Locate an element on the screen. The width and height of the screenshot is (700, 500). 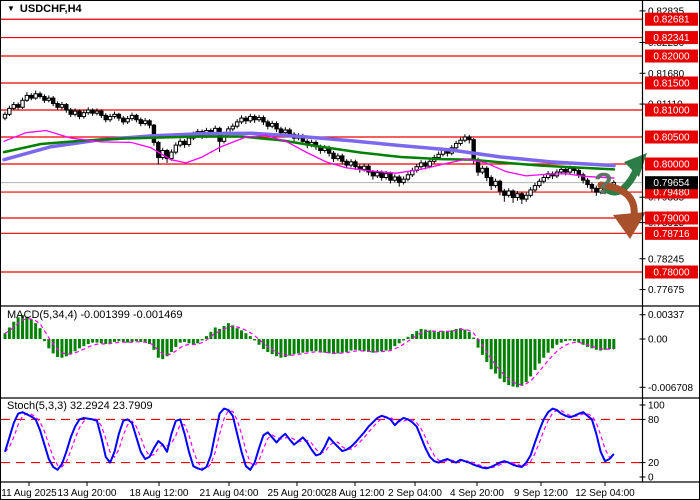
level-price-label: 0.81000 is located at coordinates (671, 111).